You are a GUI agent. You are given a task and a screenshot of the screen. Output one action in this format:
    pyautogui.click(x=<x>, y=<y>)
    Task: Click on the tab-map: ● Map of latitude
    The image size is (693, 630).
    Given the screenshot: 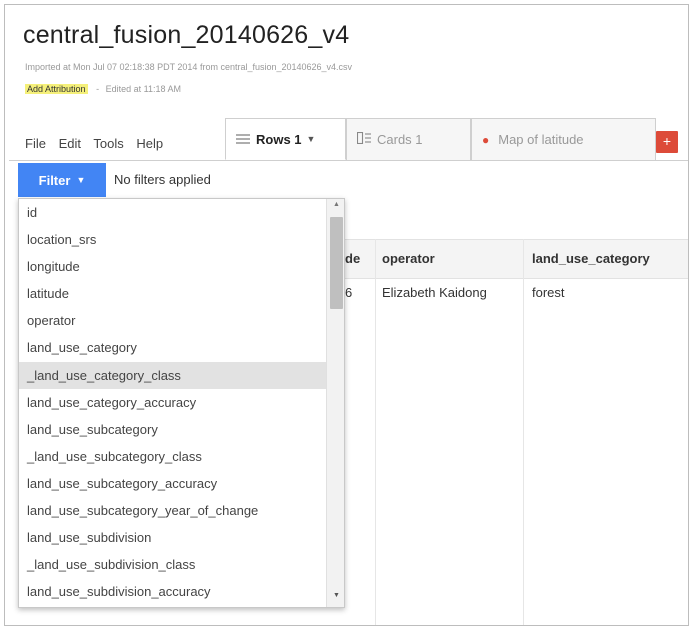 What is the action you would take?
    pyautogui.click(x=563, y=139)
    